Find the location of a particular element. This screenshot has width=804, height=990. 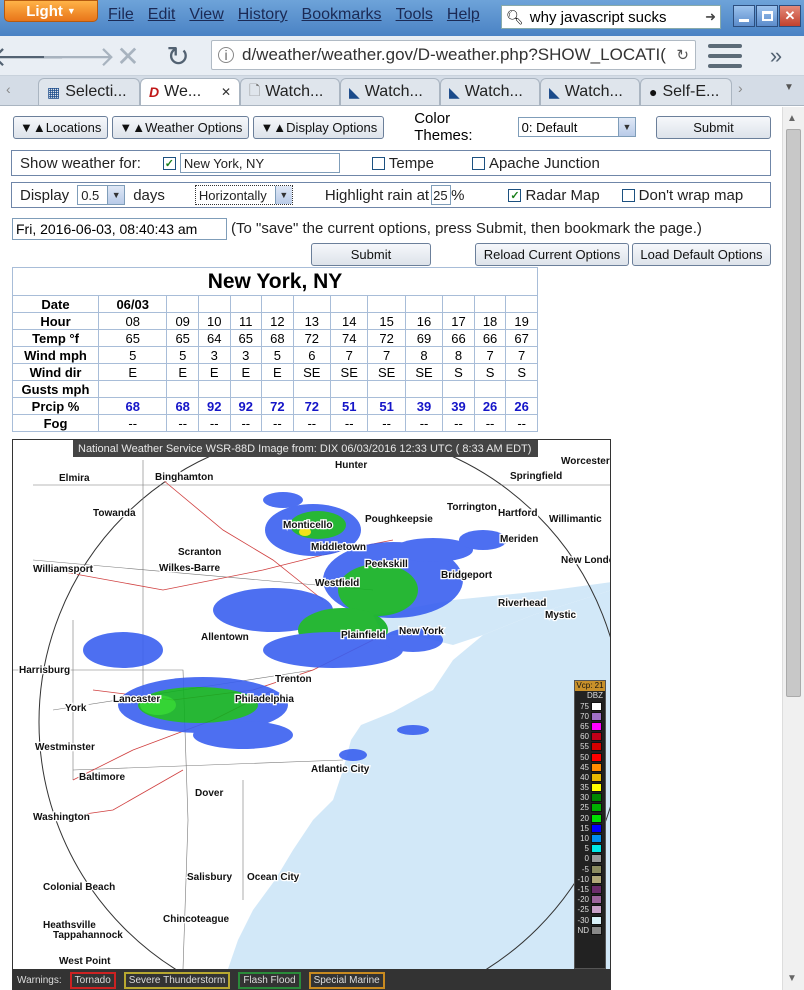

forward-button: 🡒 is located at coordinates (77, 56).